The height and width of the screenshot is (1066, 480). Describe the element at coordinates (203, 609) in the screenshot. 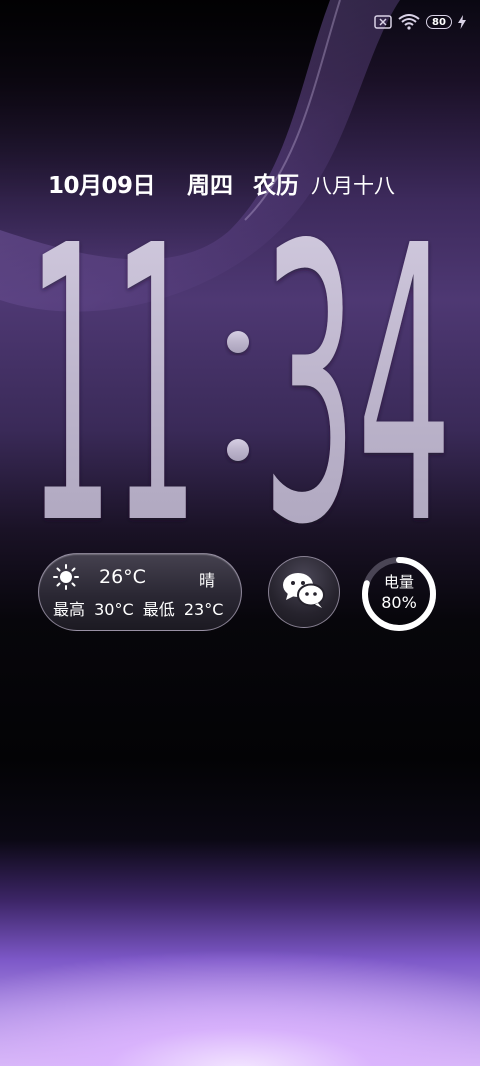

I see `low-temperature: 23°C` at that location.